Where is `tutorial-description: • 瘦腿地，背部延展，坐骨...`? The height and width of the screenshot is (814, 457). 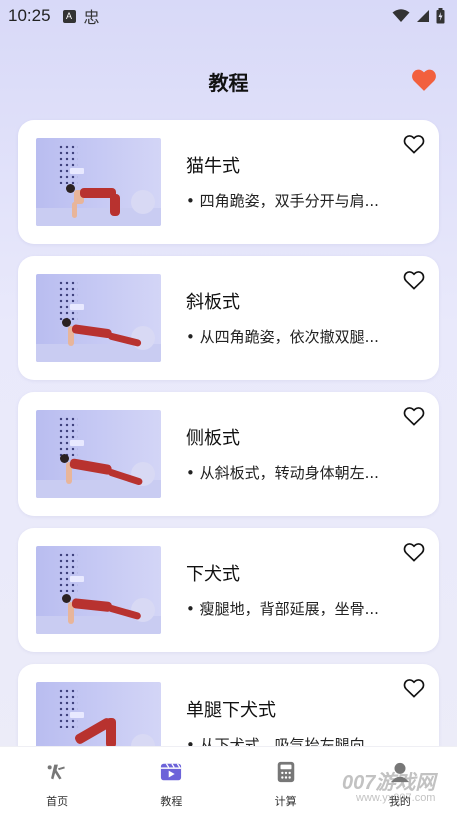 tutorial-description: • 瘦腿地，背部延展，坐骨... is located at coordinates (282, 609).